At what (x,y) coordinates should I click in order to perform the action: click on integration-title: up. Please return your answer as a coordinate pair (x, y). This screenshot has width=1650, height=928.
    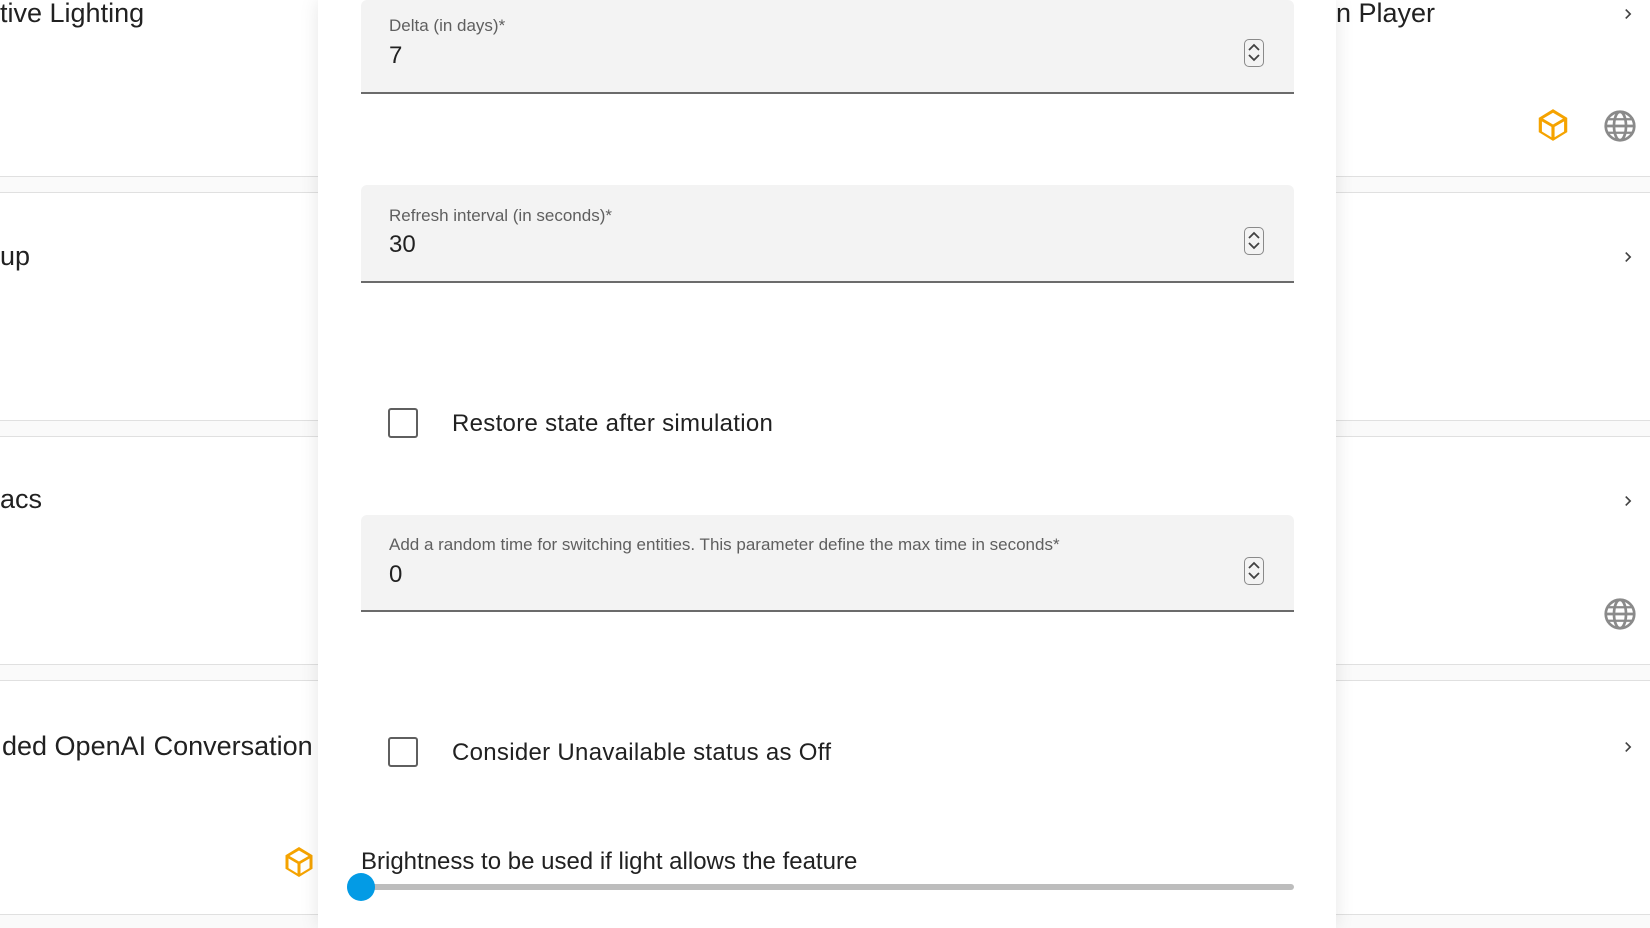
    Looking at the image, I should click on (15, 256).